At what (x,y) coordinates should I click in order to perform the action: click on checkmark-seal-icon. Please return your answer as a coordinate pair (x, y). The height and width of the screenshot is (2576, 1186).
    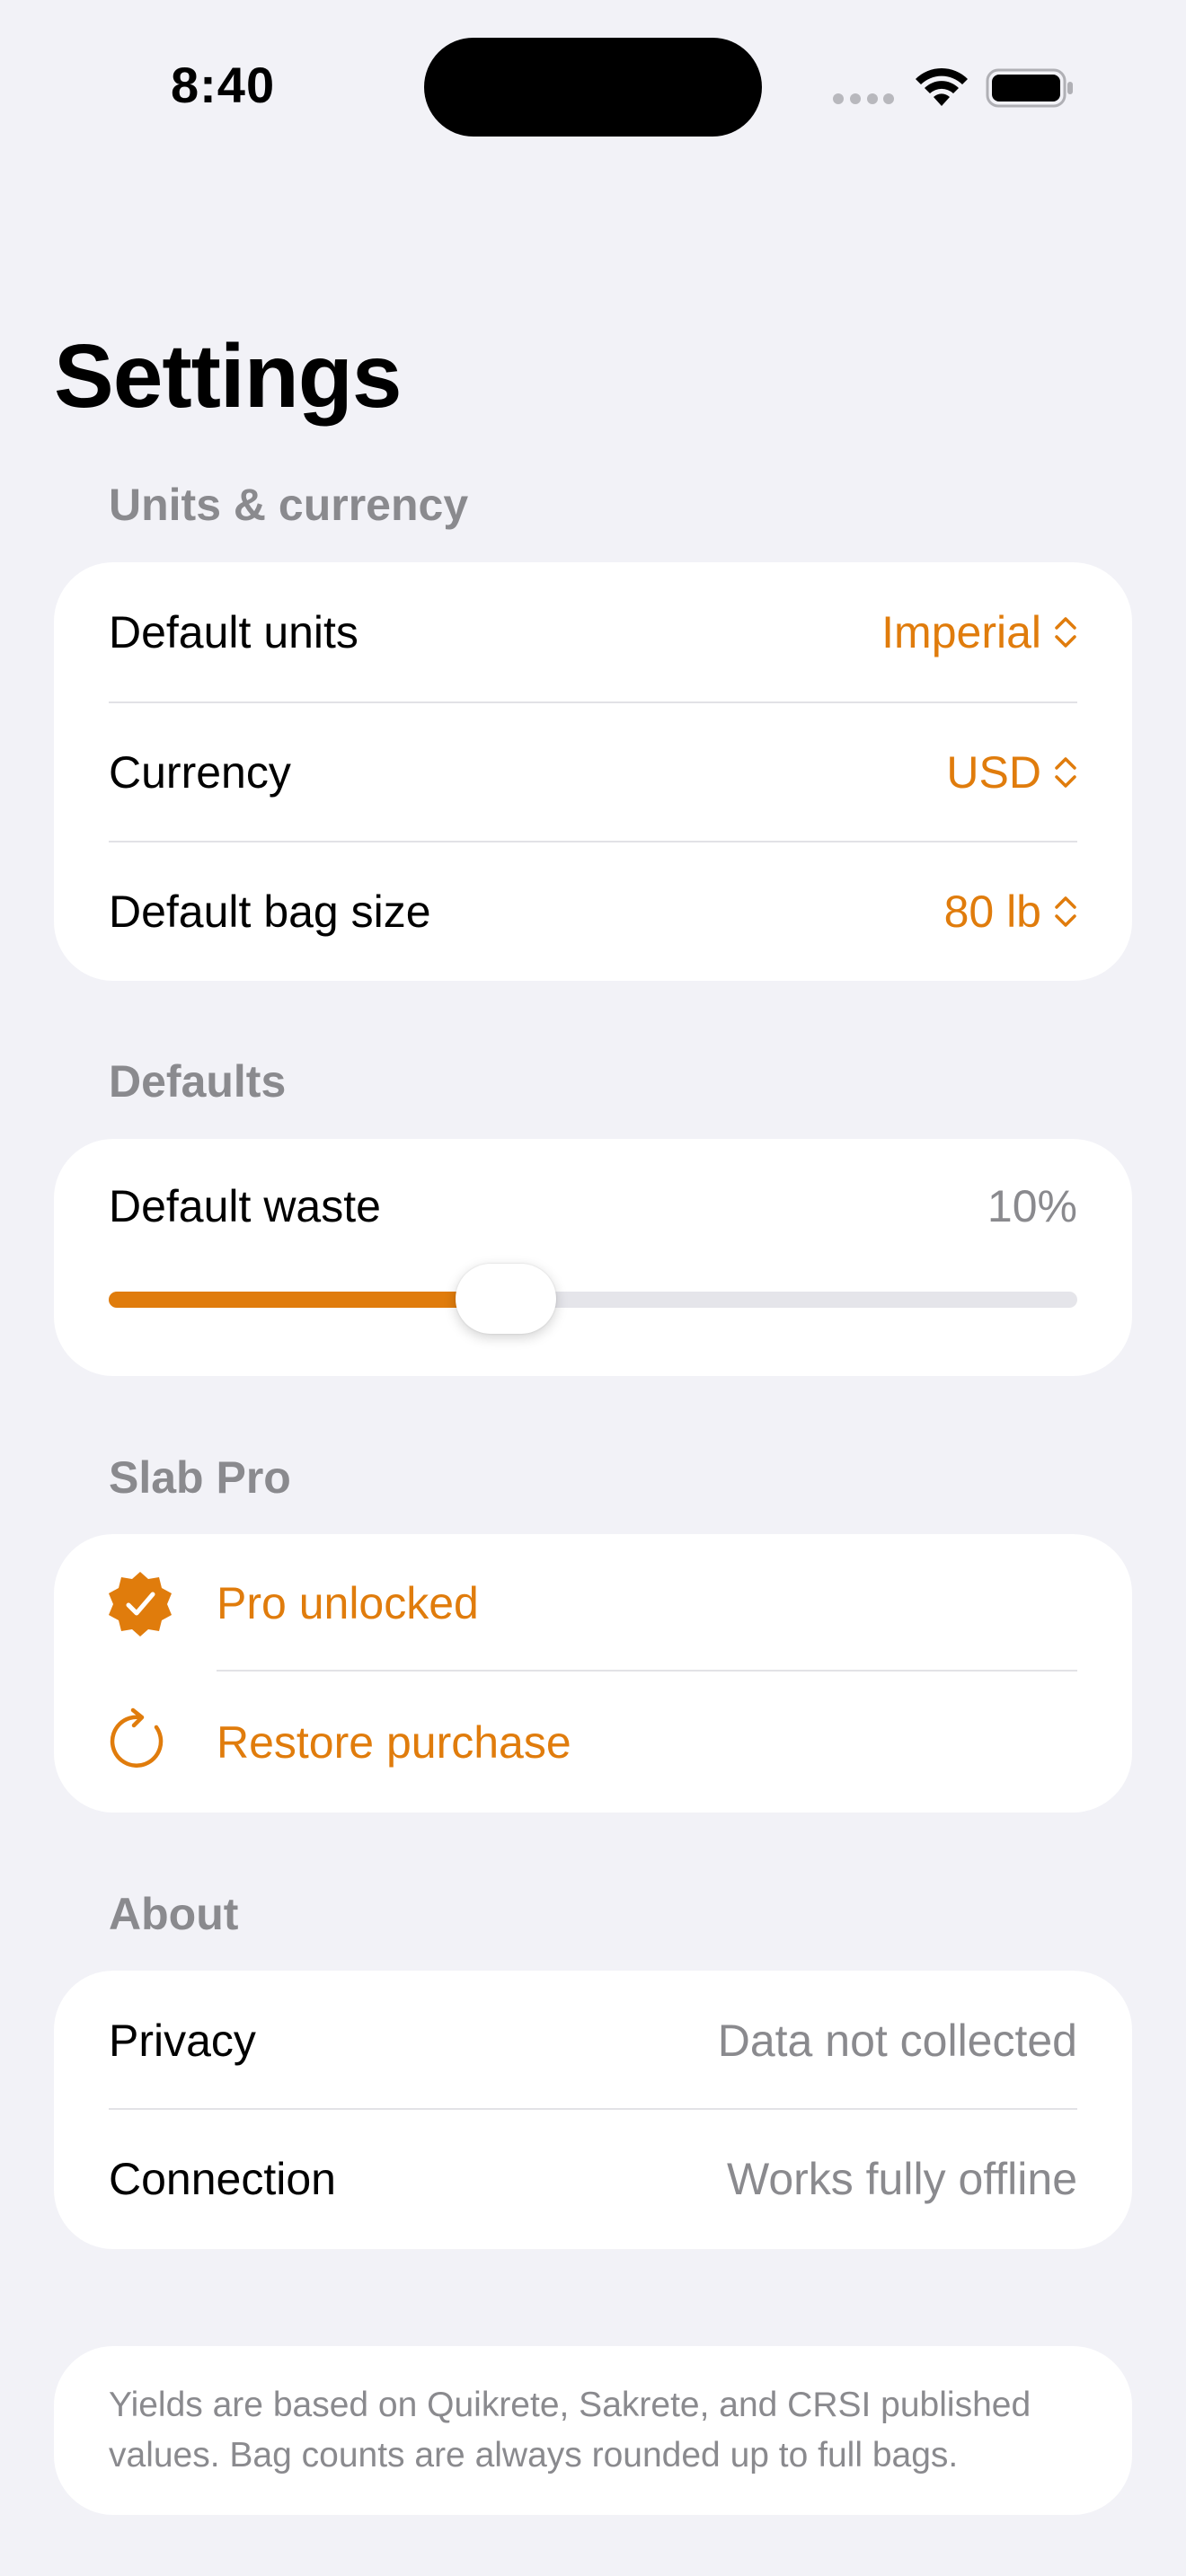
    Looking at the image, I should click on (140, 1604).